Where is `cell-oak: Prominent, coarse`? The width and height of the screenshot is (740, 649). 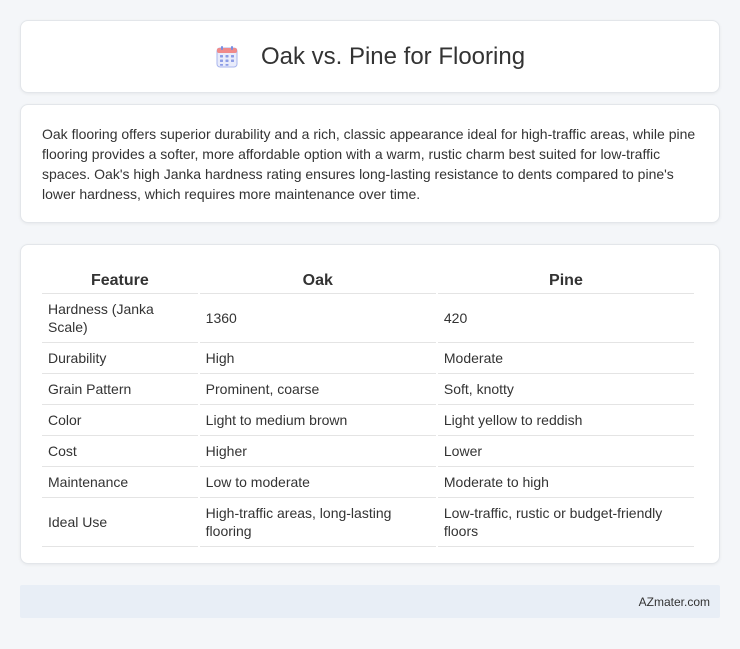 cell-oak: Prominent, coarse is located at coordinates (317, 389).